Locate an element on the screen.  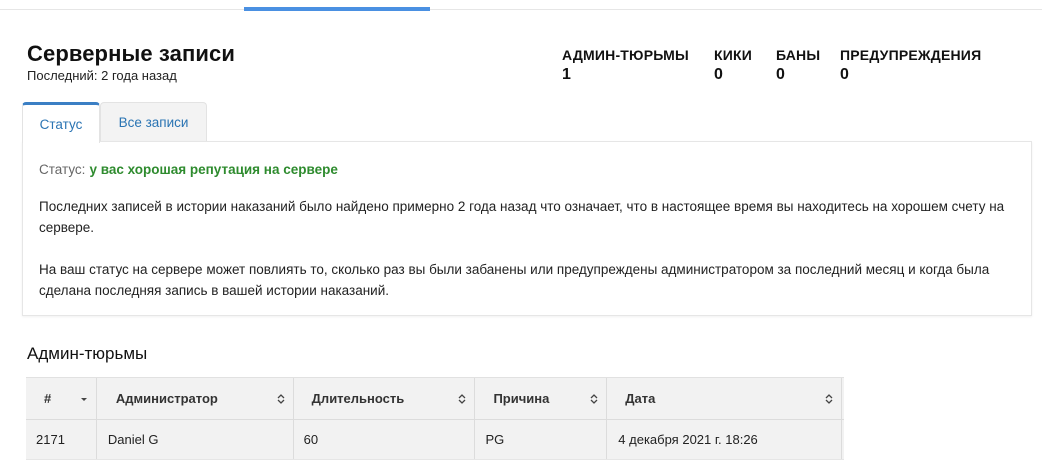
stat-label: ПРЕДУПРЕЖДЕНИЯ is located at coordinates (911, 55).